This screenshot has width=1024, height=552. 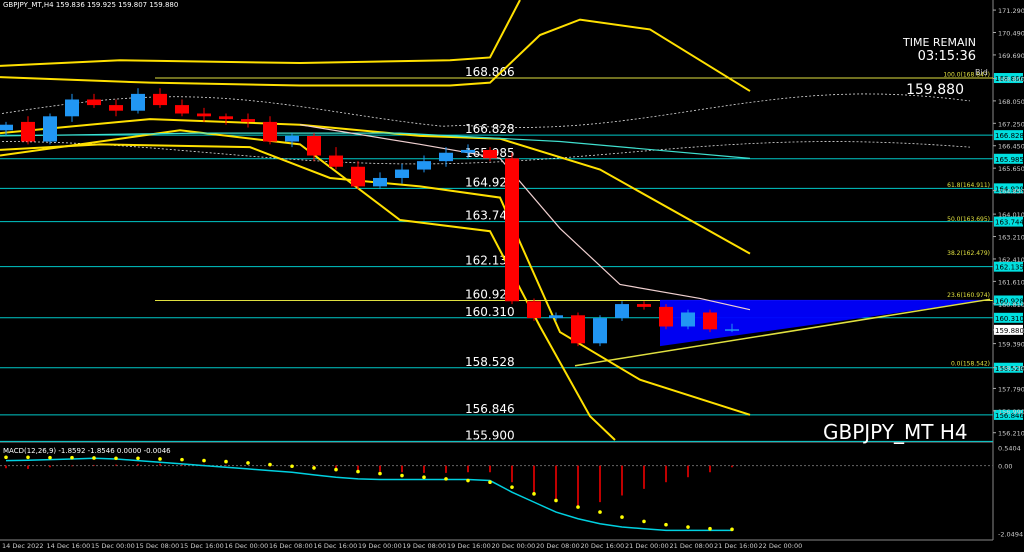 What do you see at coordinates (895, 432) in the screenshot?
I see `symbol-label: GBPJPY_MT H4` at bounding box center [895, 432].